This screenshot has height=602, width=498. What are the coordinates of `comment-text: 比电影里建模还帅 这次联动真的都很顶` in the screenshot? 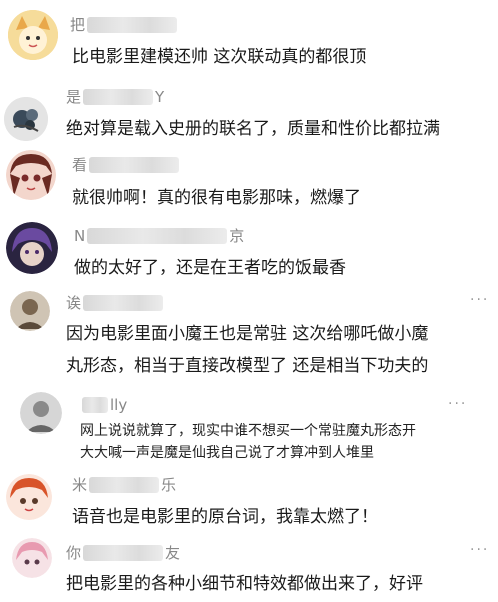 It's located at (219, 57).